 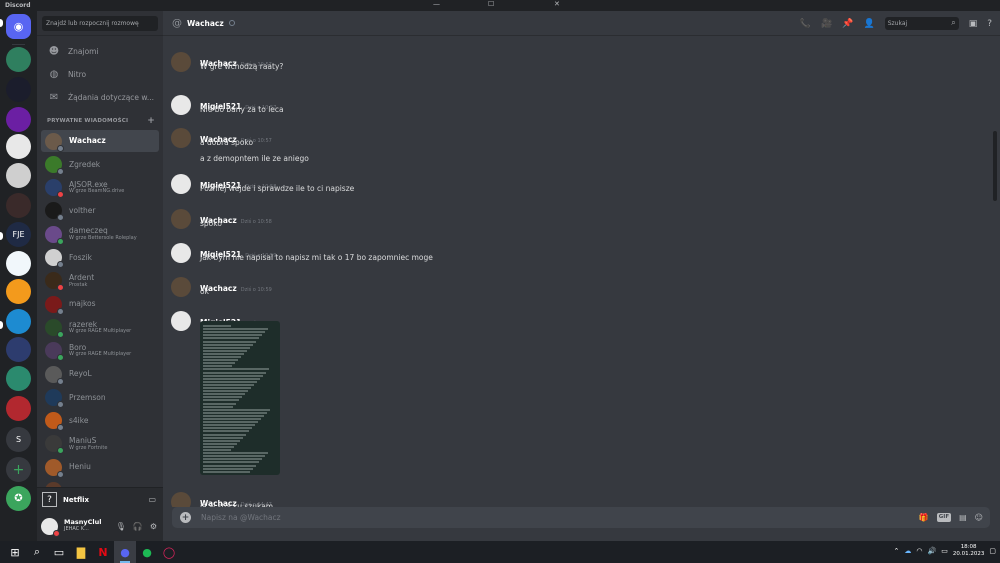 I want to click on chevron-up-icon: ⌃, so click(x=897, y=551).